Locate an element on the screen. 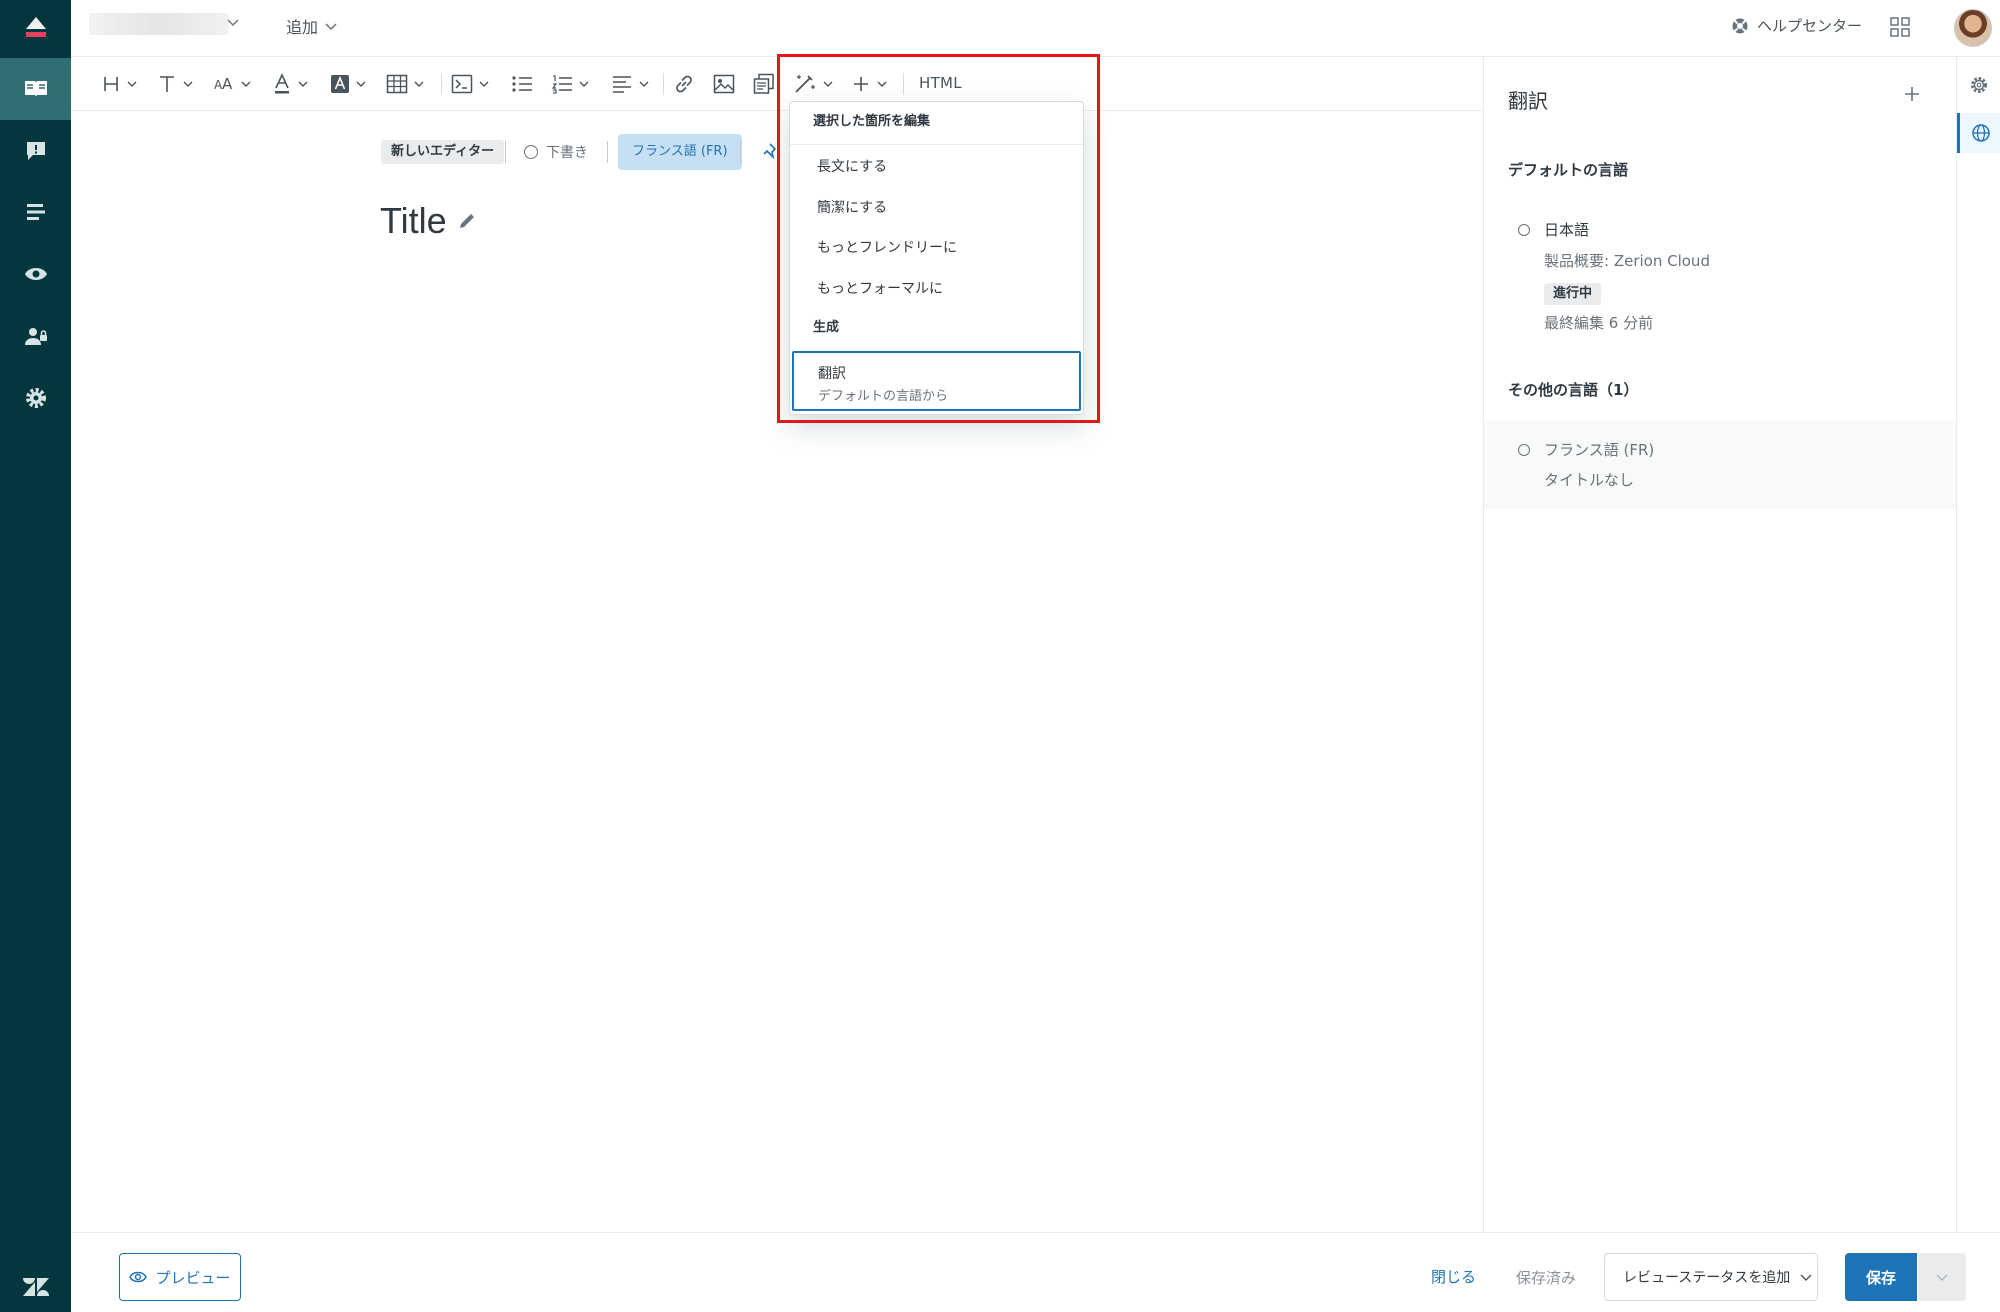  heading-icon is located at coordinates (111, 84).